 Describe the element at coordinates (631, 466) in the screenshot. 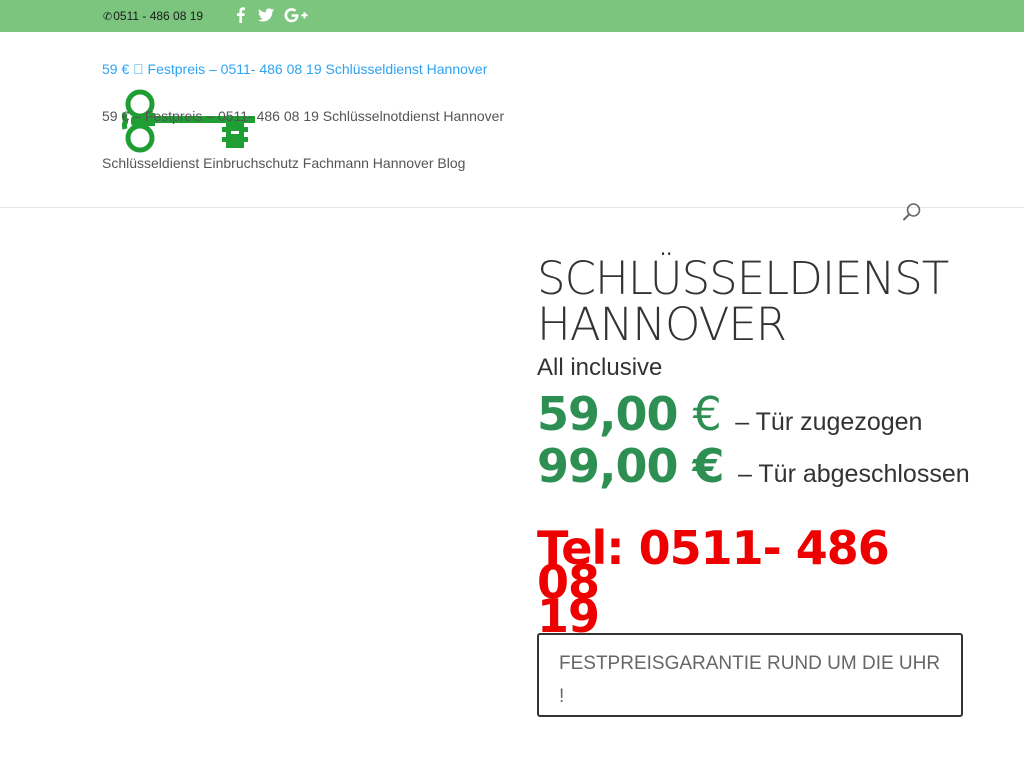

I see `price-amount: 99,00 €` at that location.